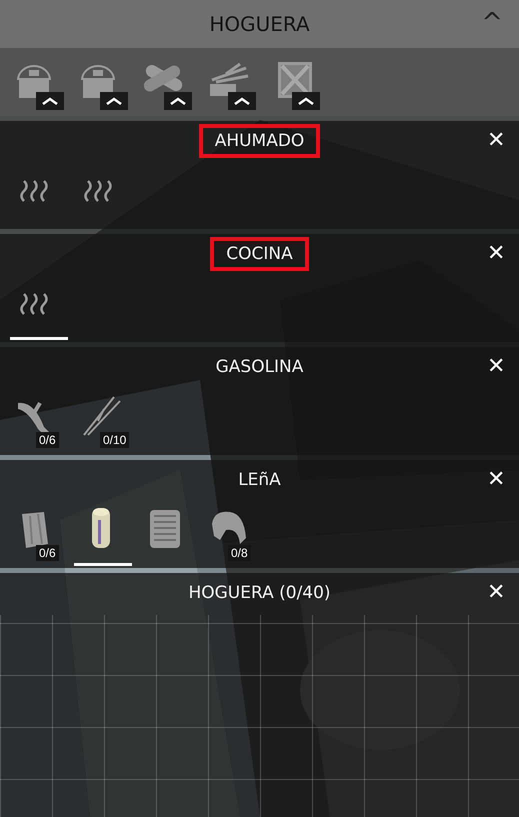 This screenshot has width=519, height=817. Describe the element at coordinates (259, 480) in the screenshot. I see `section-title: LEñA` at that location.